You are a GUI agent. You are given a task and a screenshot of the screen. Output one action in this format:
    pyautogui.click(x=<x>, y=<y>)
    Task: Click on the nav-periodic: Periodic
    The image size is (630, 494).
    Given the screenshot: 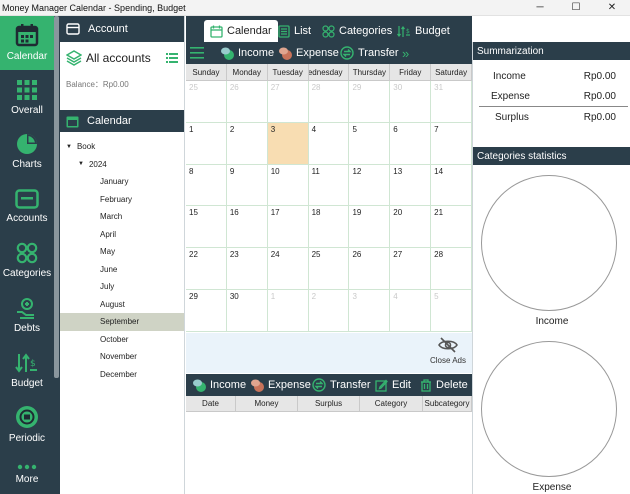 What is the action you would take?
    pyautogui.click(x=27, y=425)
    